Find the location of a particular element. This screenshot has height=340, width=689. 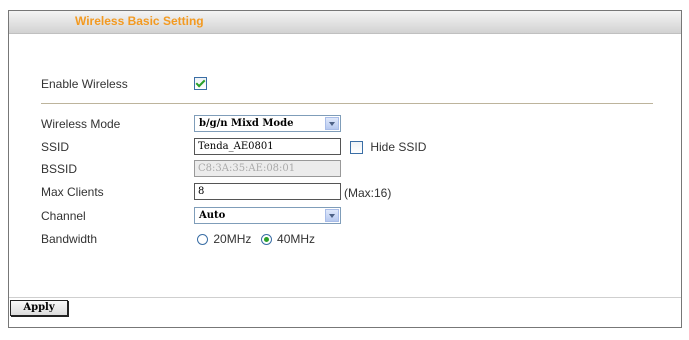

wireless-mode-select: b/g/n Mixd Mode is located at coordinates (267, 123).